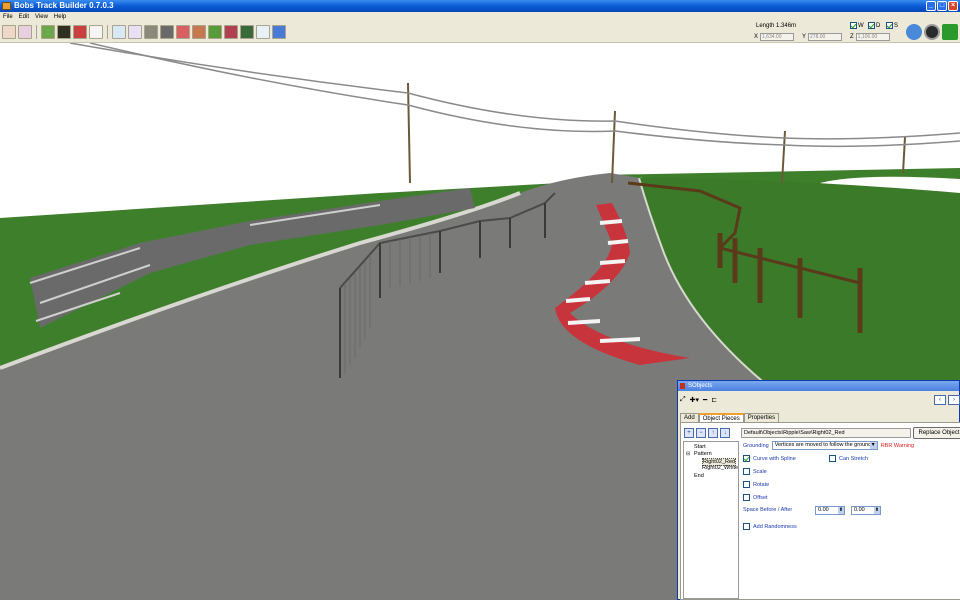 The image size is (960, 600). Describe the element at coordinates (215, 32) in the screenshot. I see `hills-tool-icon` at that location.